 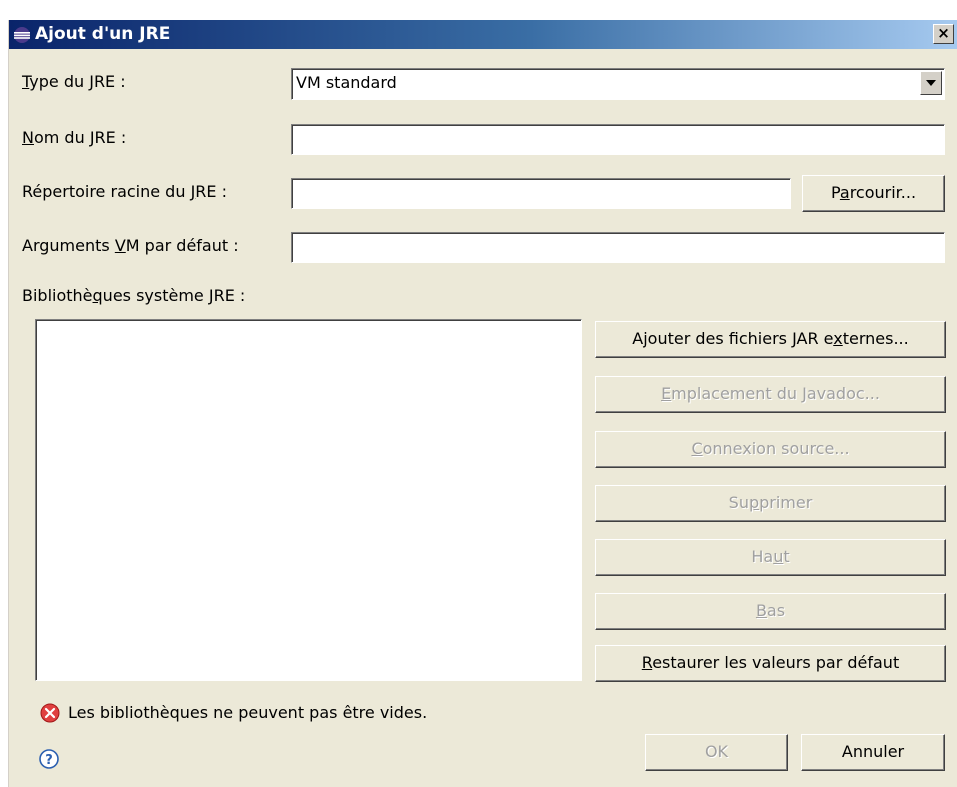 I want to click on eclipse-icon, so click(x=22, y=35).